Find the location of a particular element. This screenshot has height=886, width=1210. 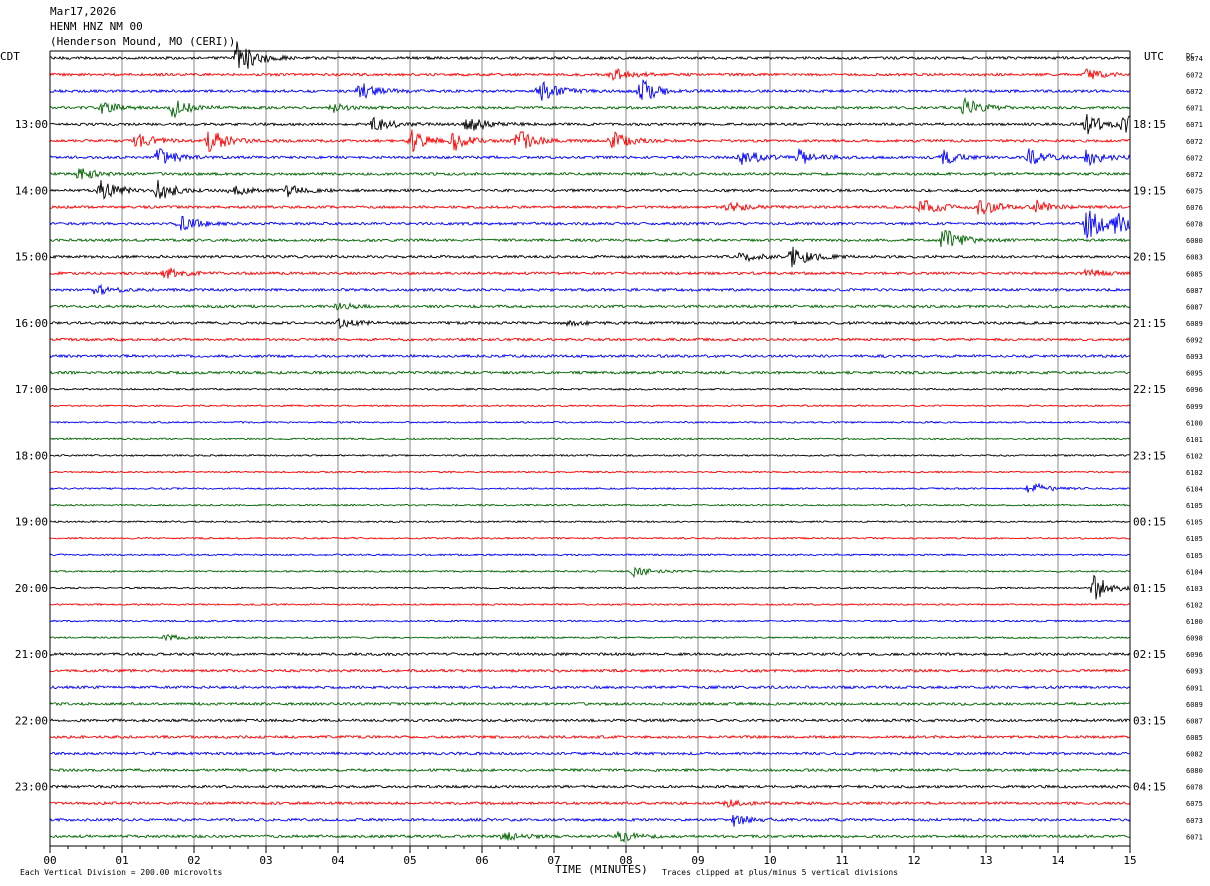

dc-offset-38: 6091 is located at coordinates (1194, 688).